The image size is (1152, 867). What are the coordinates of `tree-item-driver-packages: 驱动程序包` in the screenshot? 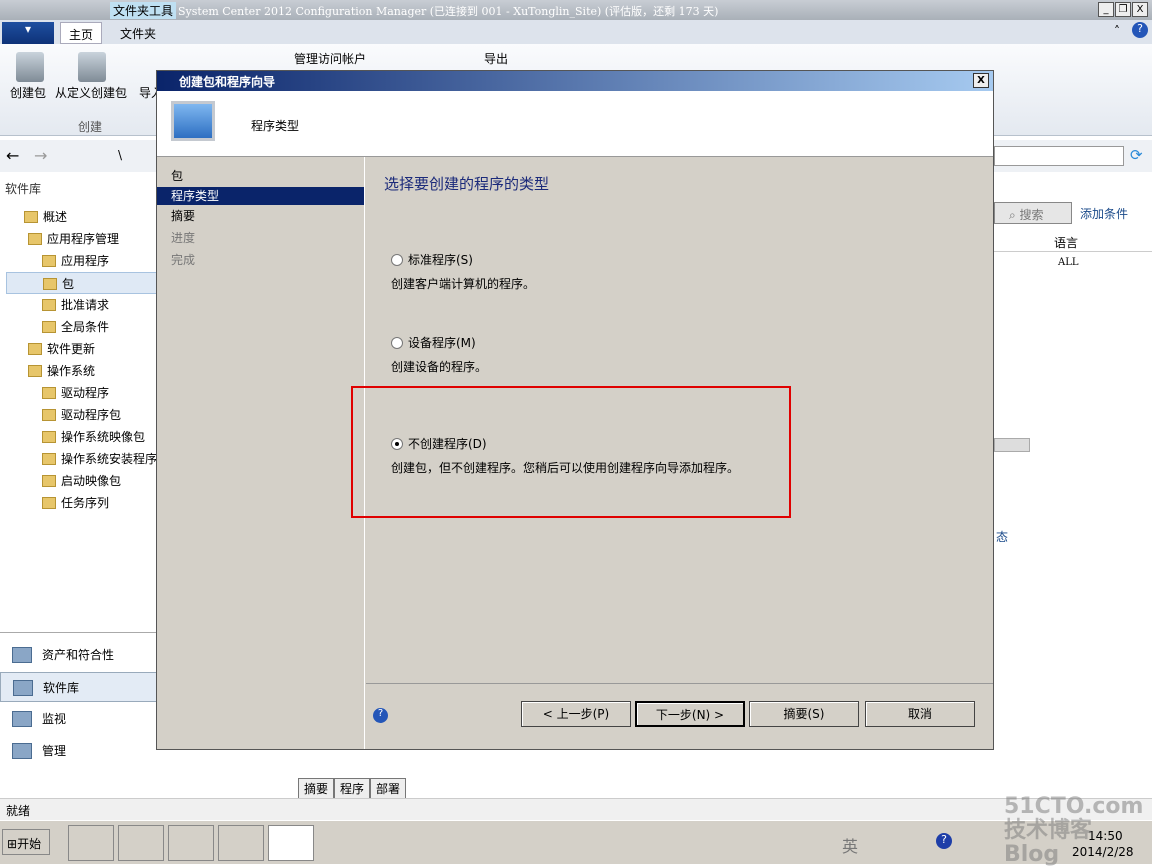 It's located at (82, 415).